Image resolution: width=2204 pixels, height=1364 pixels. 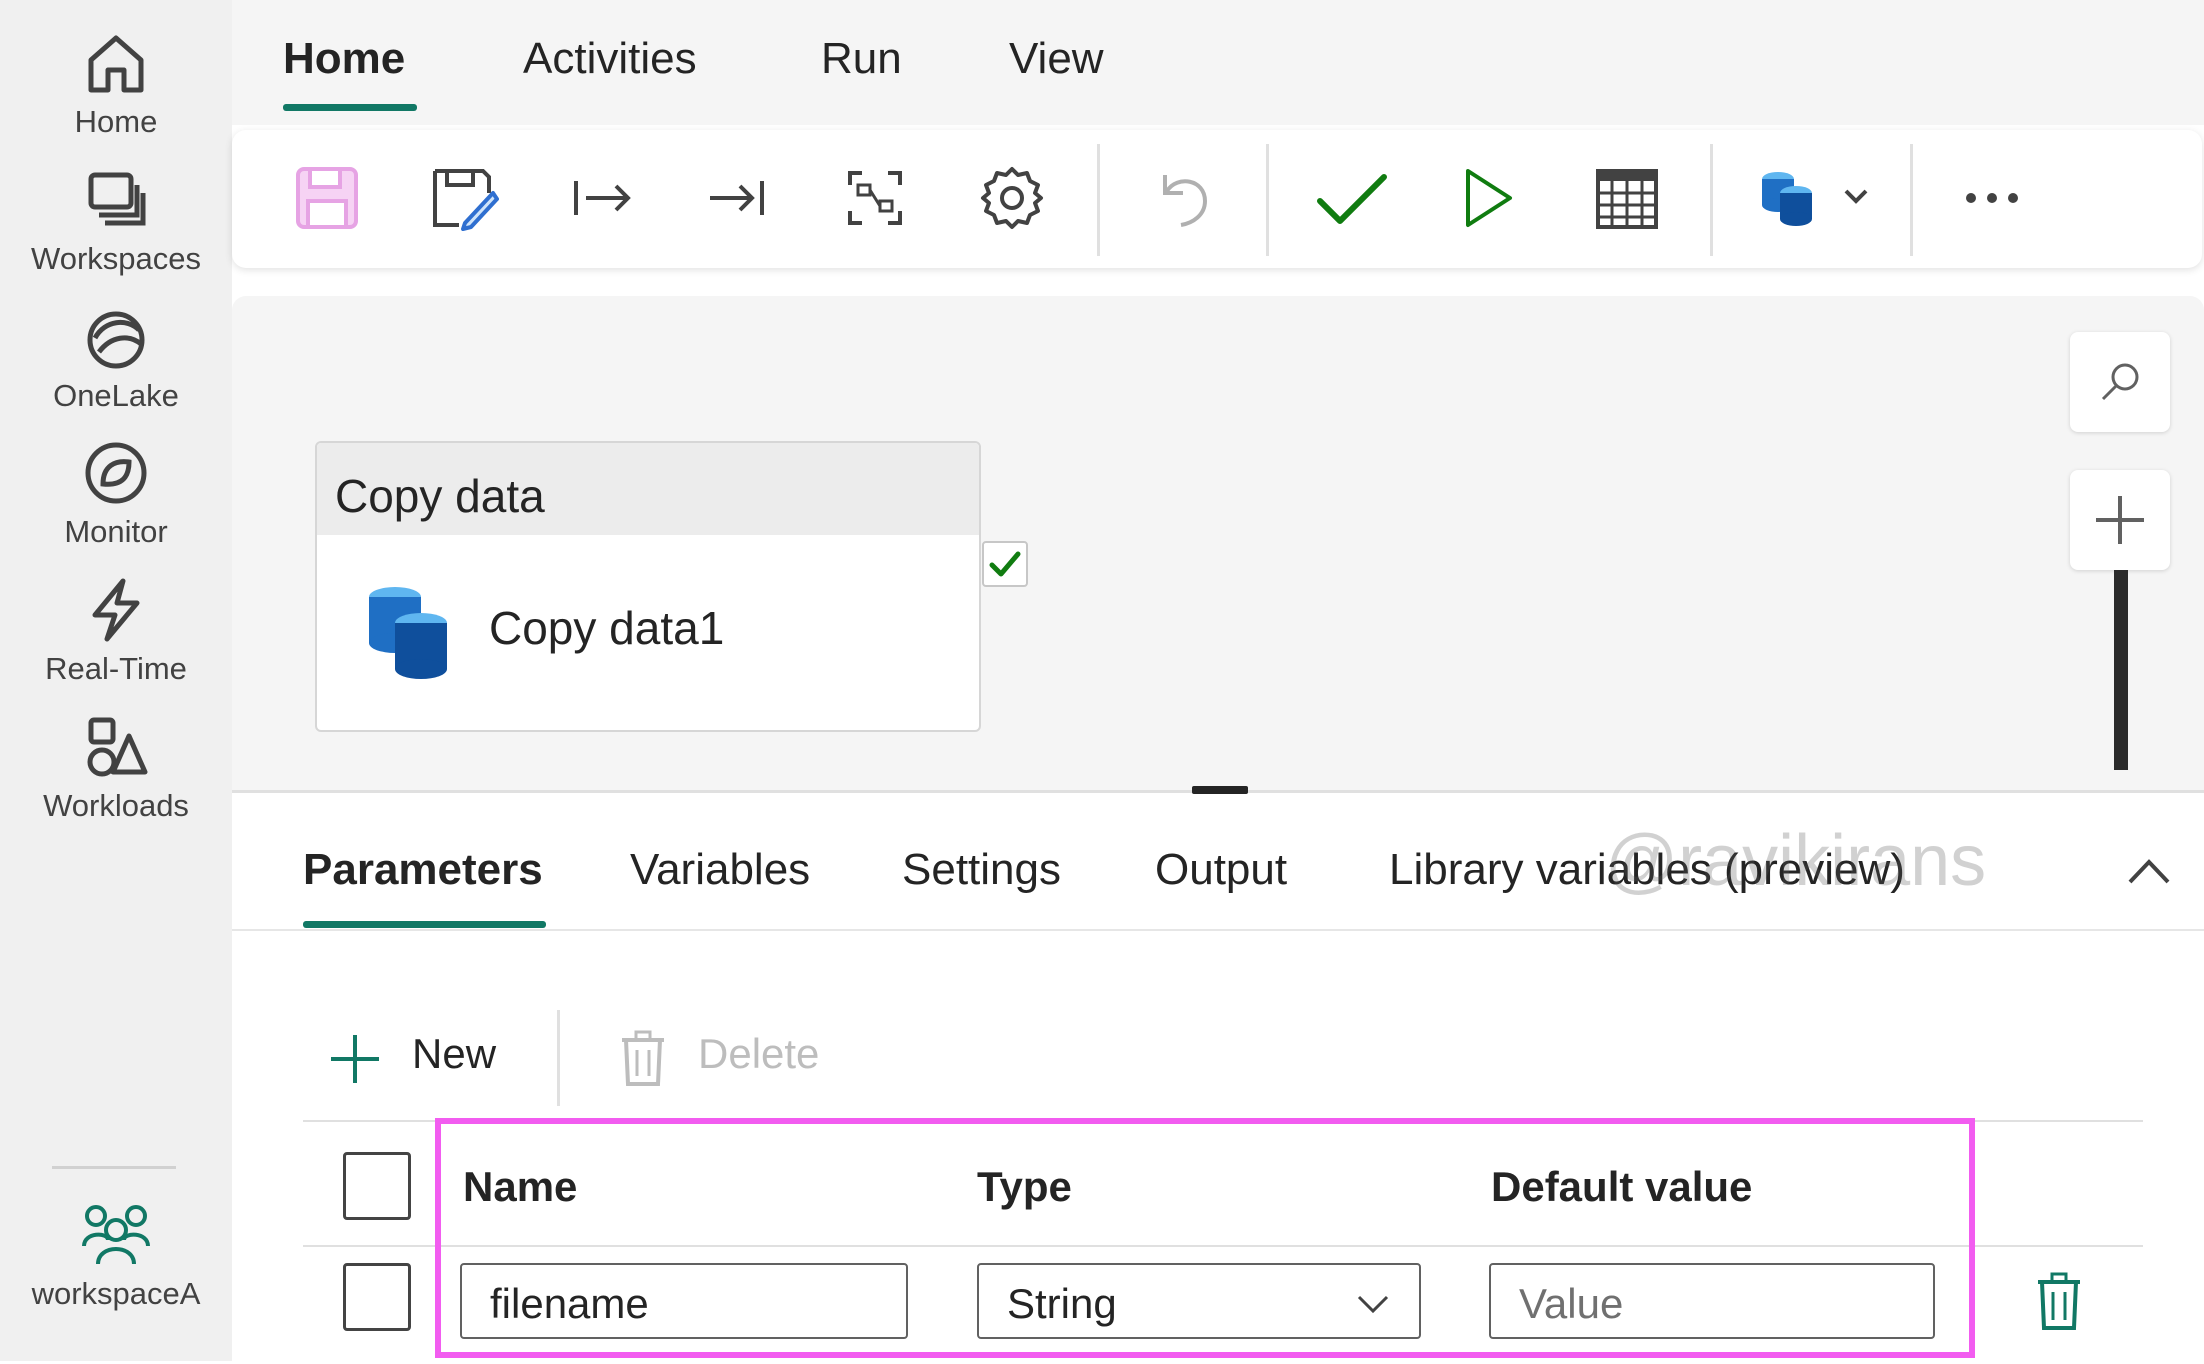 I want to click on schedule-button, so click(x=1627, y=198).